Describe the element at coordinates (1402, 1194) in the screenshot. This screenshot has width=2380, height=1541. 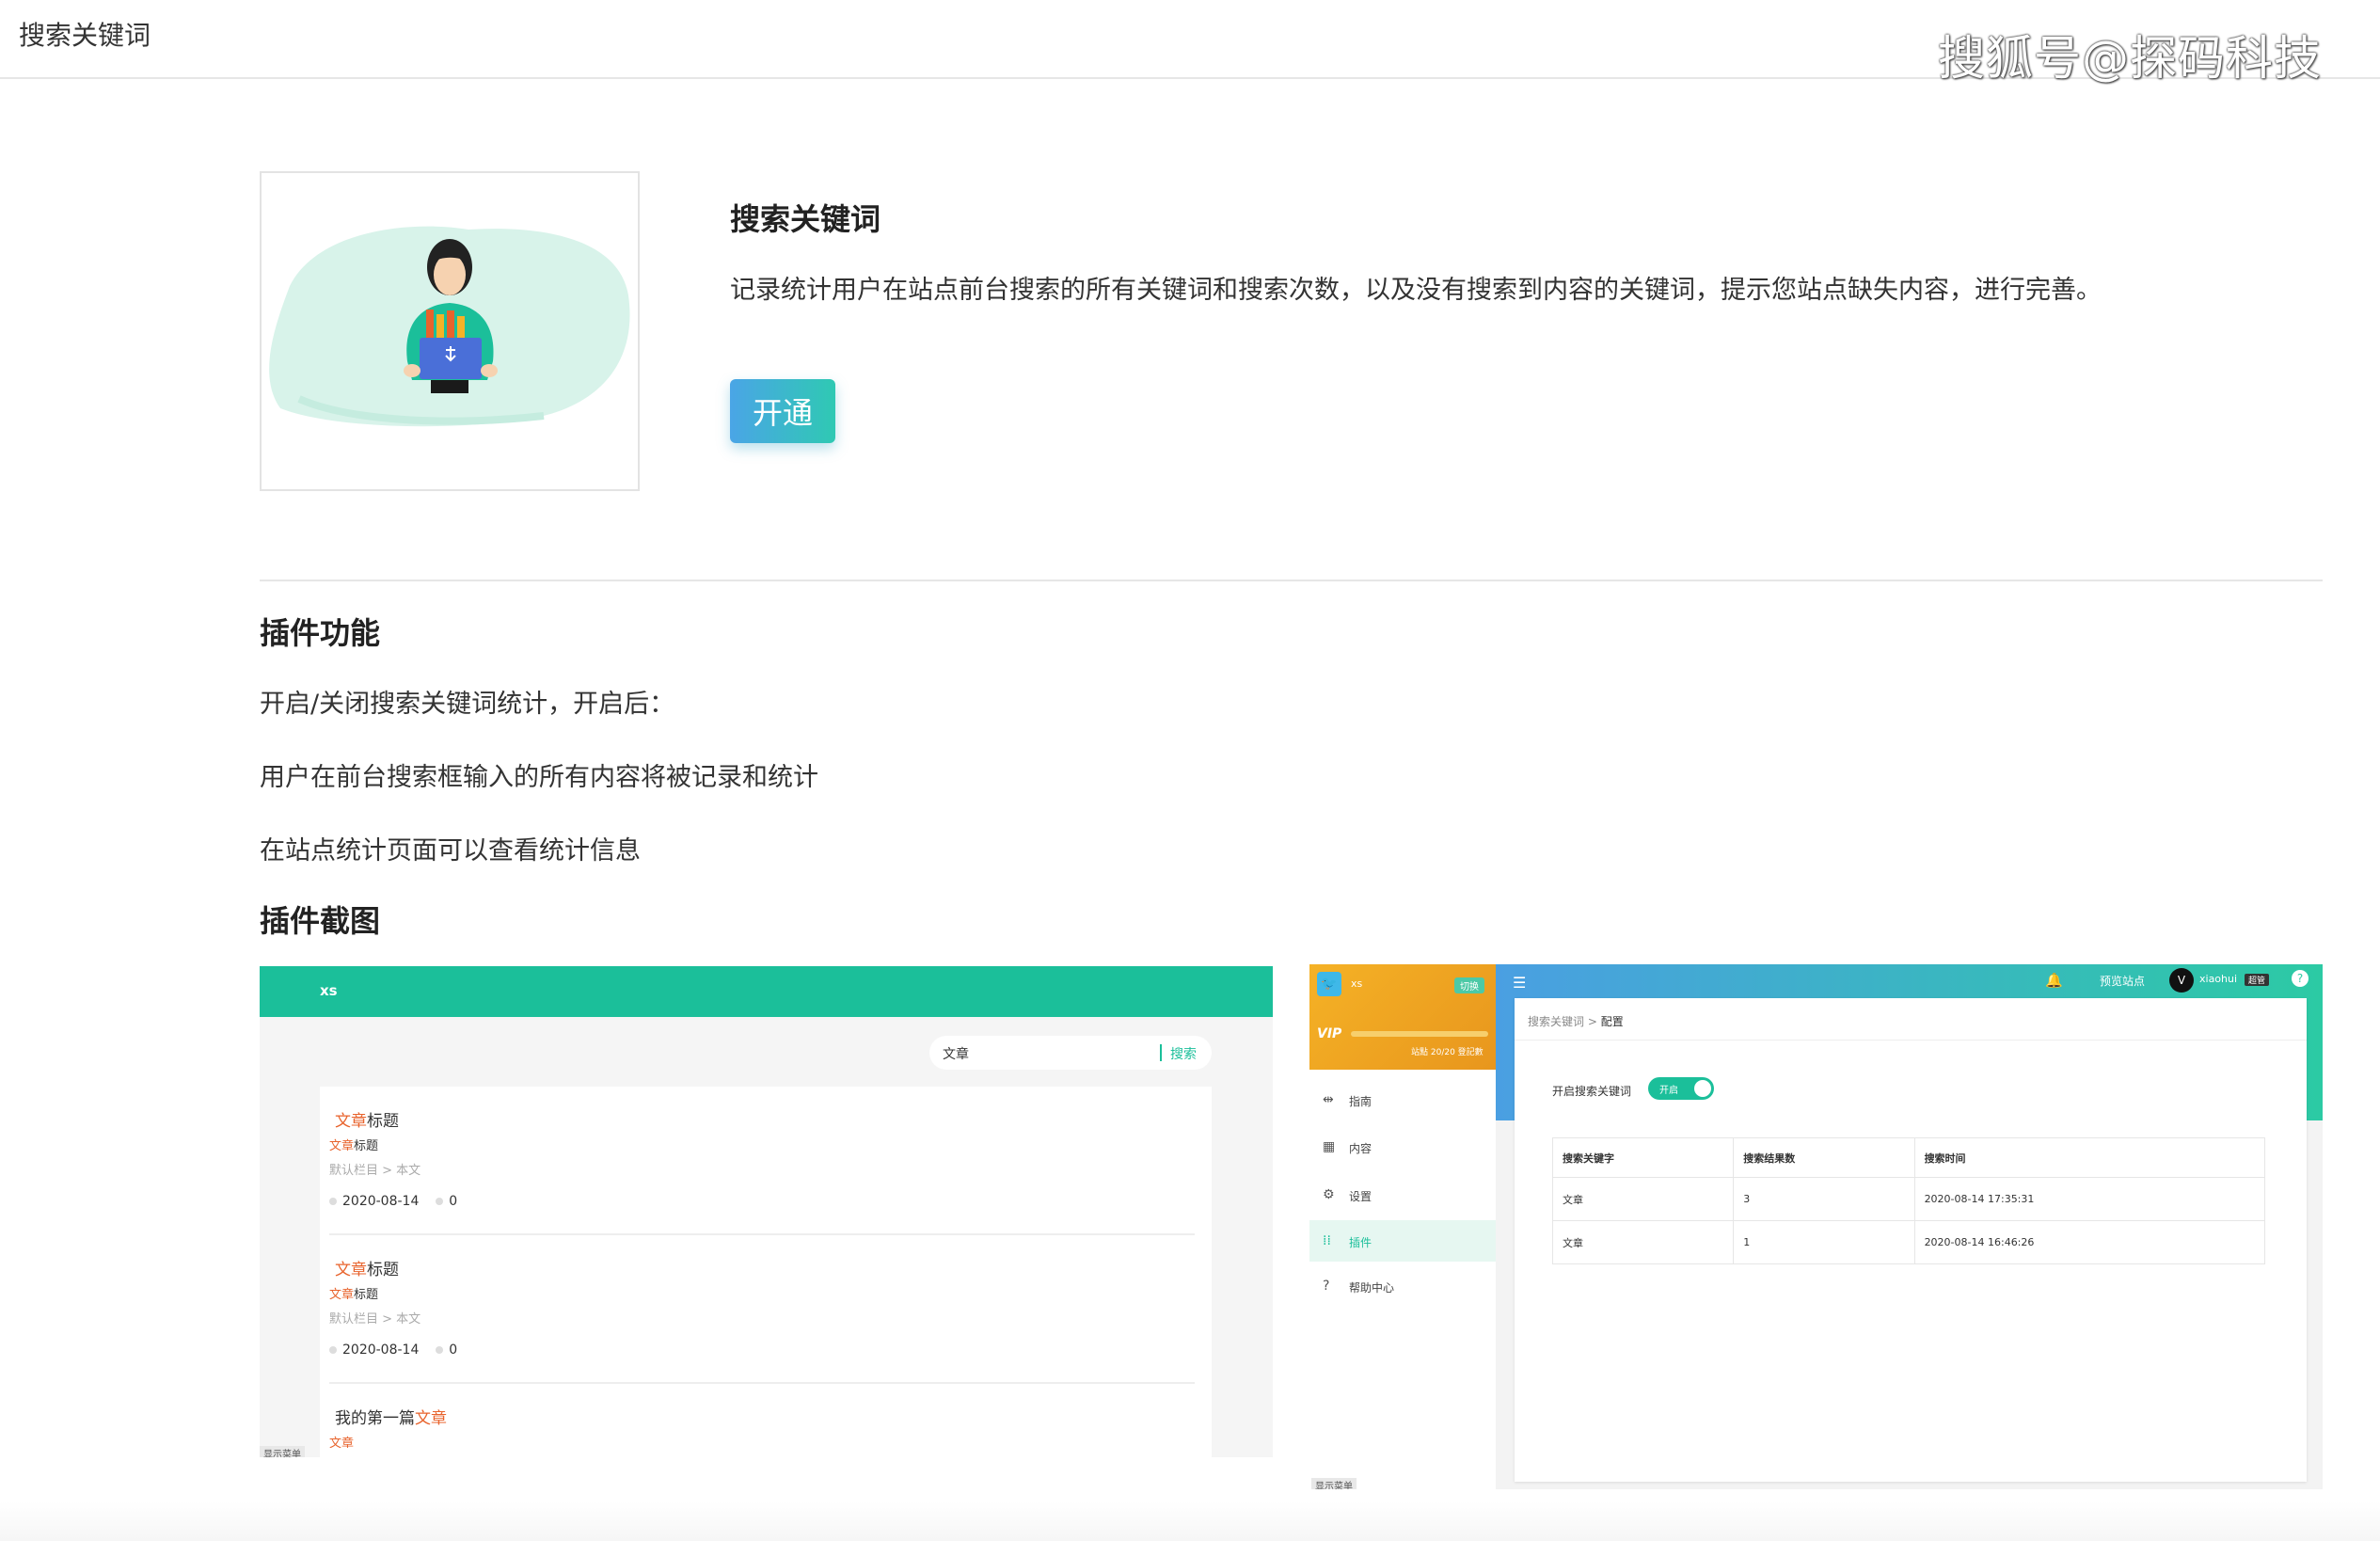
I see `sidebar-item-settings: ⚙ 设置` at that location.